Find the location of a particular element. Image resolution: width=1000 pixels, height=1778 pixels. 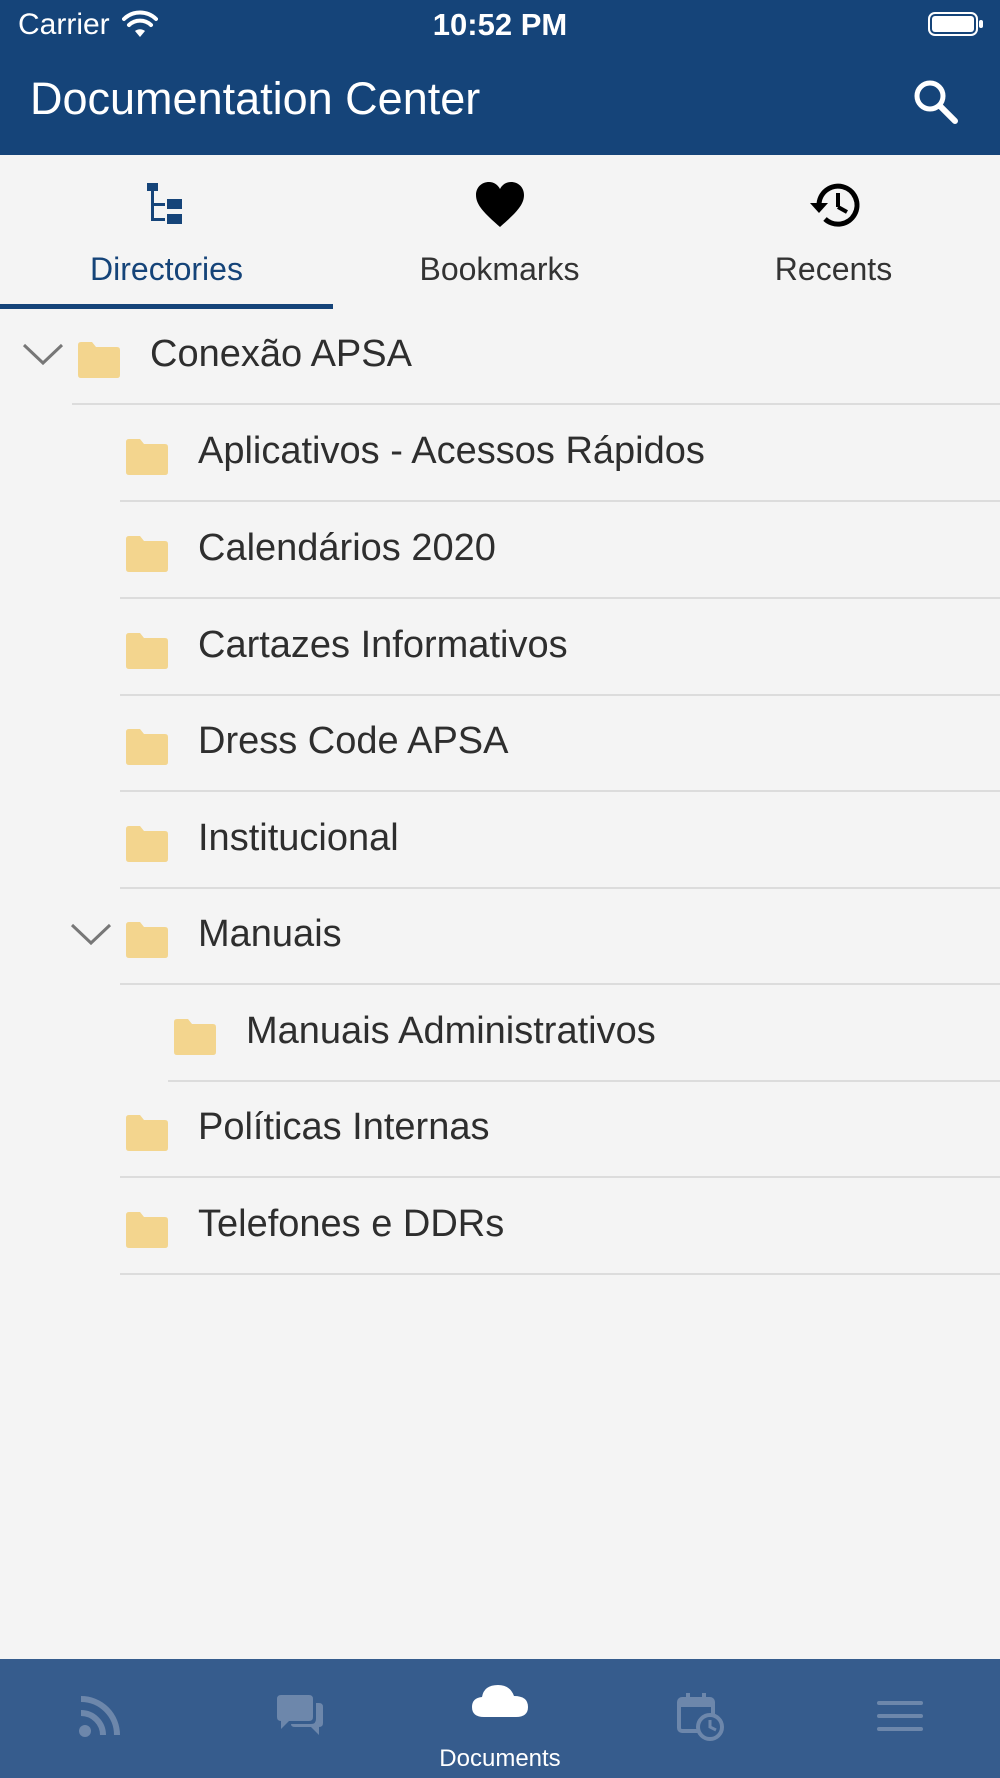

tree-item-label: Telefones e DDRs is located at coordinates (351, 1224).